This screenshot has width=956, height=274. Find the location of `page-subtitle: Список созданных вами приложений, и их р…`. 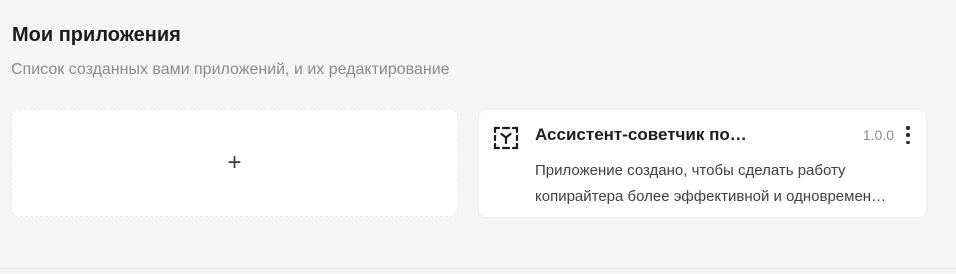

page-subtitle: Список созданных вами приложений, и их р… is located at coordinates (230, 69).